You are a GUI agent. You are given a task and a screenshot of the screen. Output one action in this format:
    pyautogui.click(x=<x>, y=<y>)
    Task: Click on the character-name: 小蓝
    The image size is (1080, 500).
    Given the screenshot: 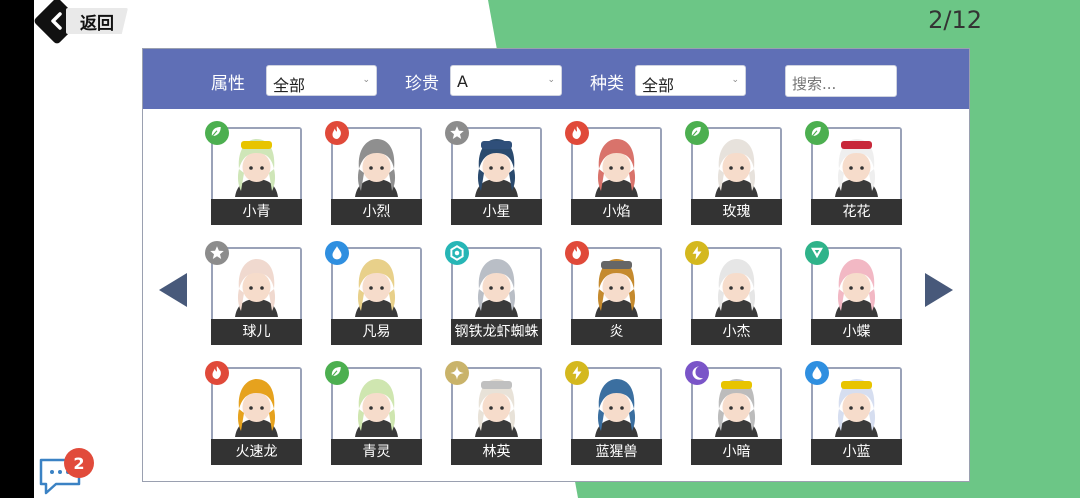 What is the action you would take?
    pyautogui.click(x=856, y=452)
    